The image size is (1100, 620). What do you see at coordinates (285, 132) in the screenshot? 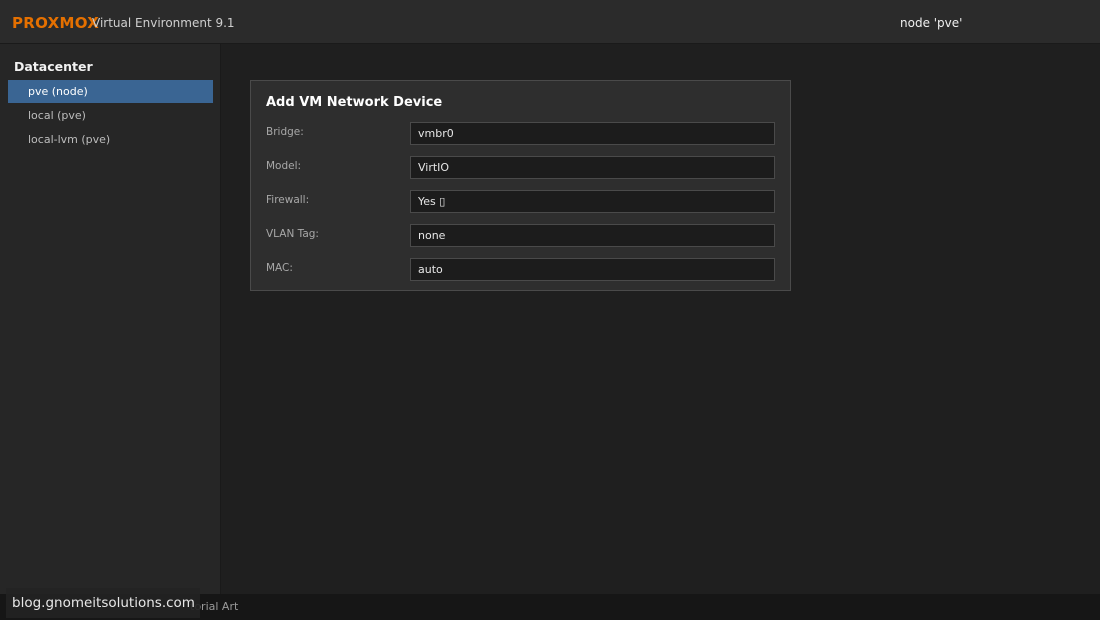
I see `bridge-label: Bridge:` at bounding box center [285, 132].